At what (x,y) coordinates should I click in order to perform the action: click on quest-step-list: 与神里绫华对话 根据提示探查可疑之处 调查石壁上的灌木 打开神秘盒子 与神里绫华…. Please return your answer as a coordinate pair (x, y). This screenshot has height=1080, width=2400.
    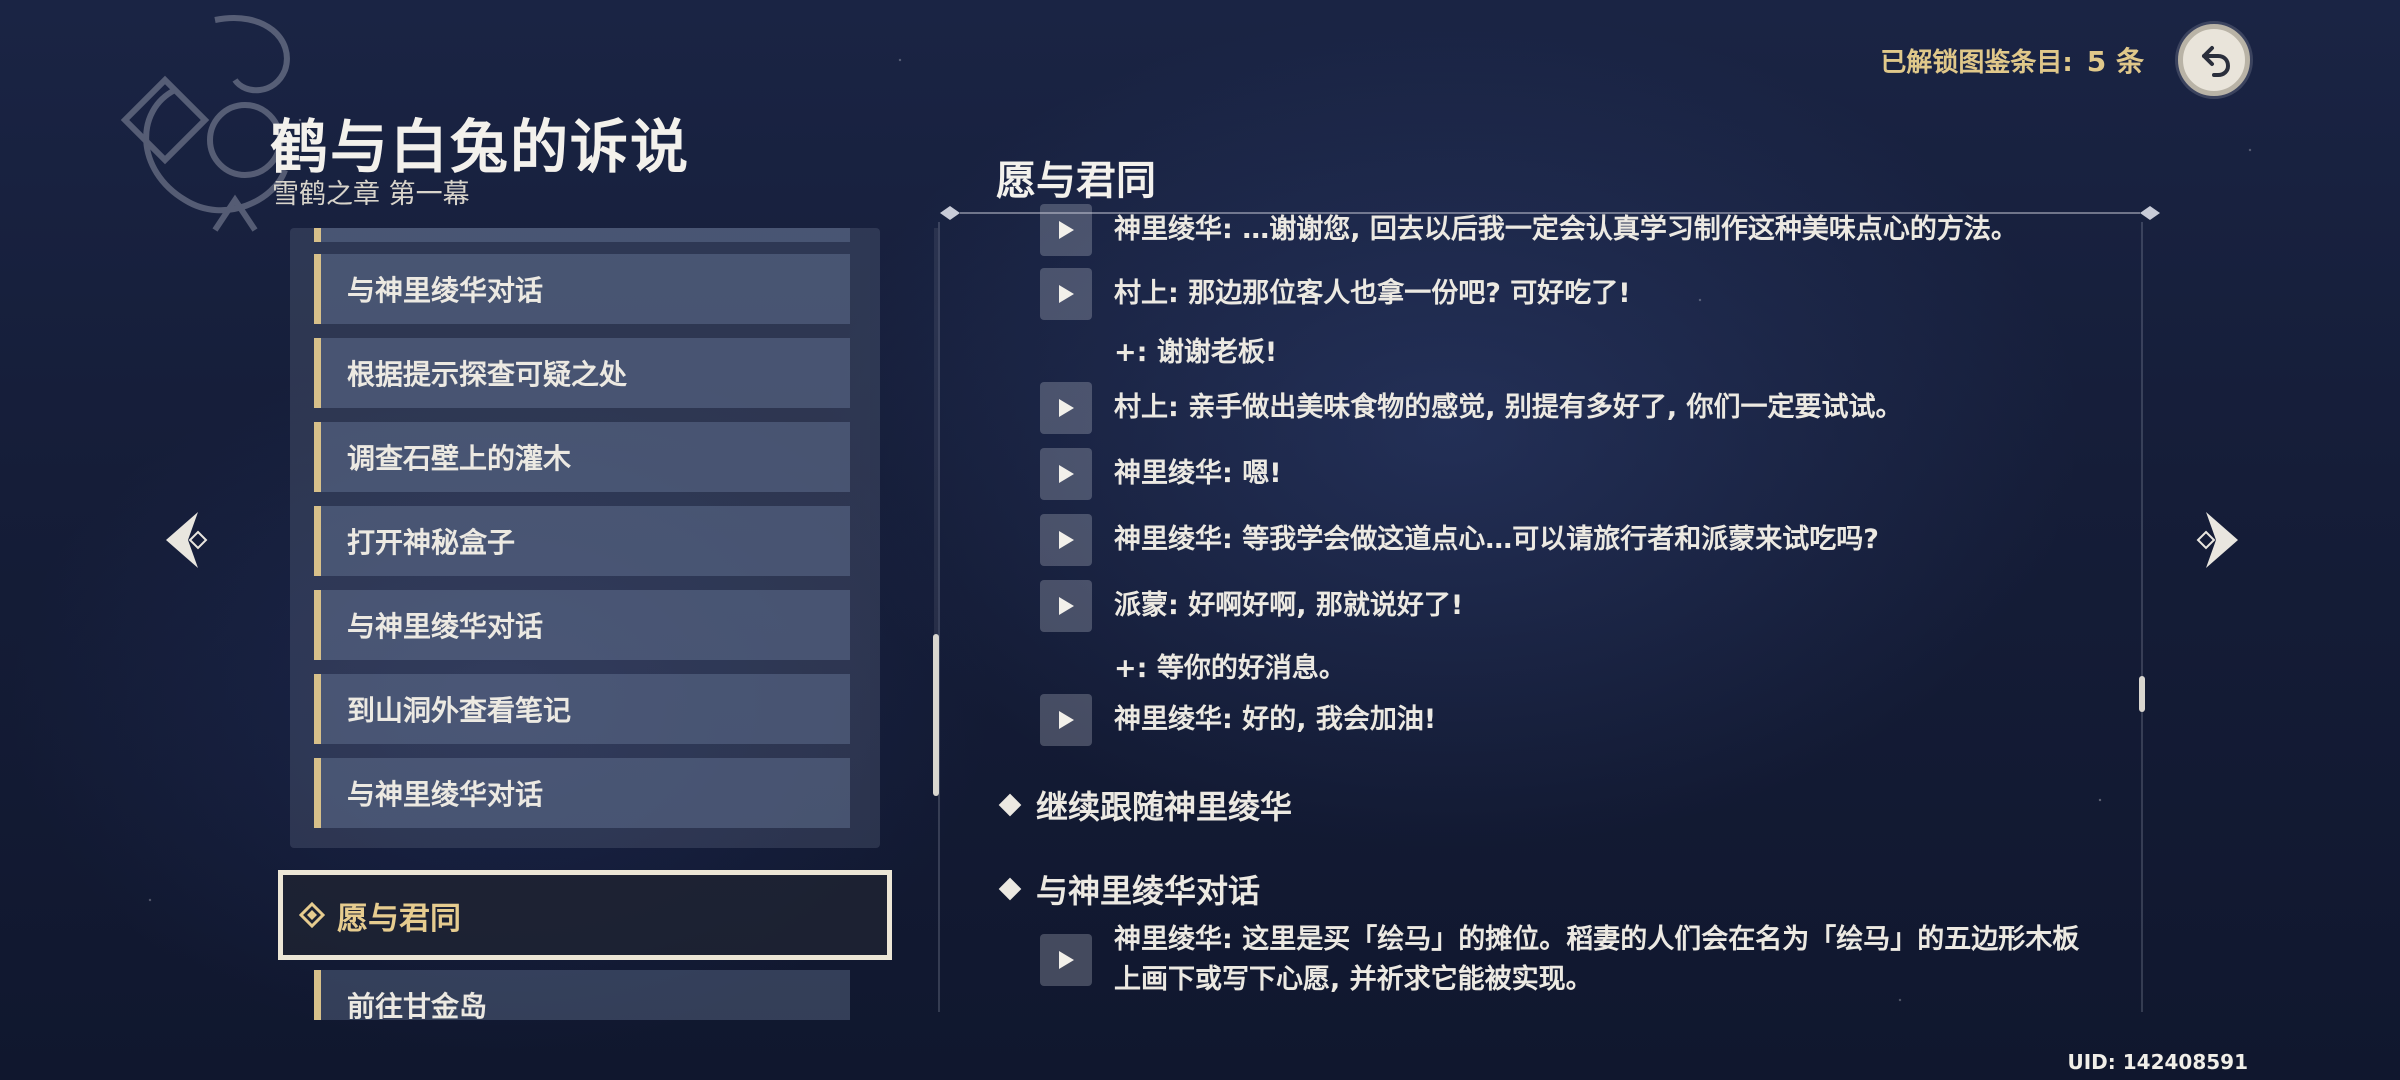
    Looking at the image, I should click on (585, 538).